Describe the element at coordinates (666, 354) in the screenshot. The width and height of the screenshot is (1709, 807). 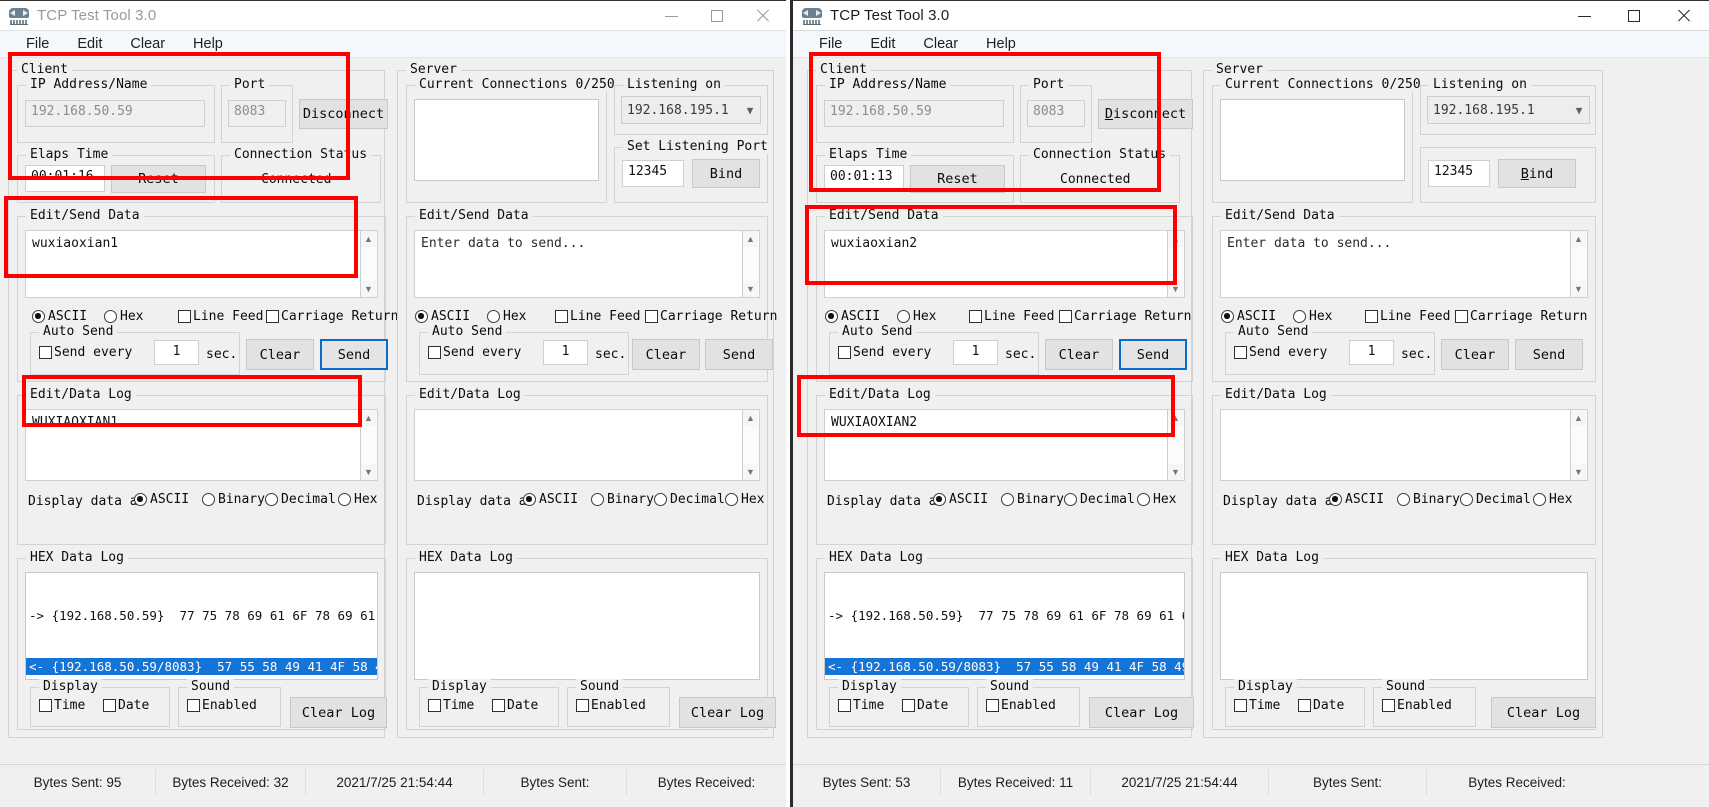
I see `server-clear-send-button-left: Clear` at that location.